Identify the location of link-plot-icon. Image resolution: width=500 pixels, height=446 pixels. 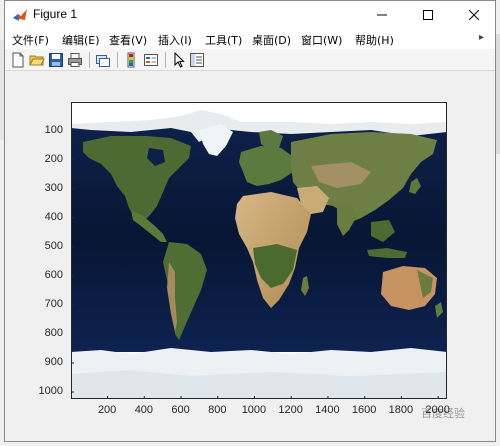
(103, 60).